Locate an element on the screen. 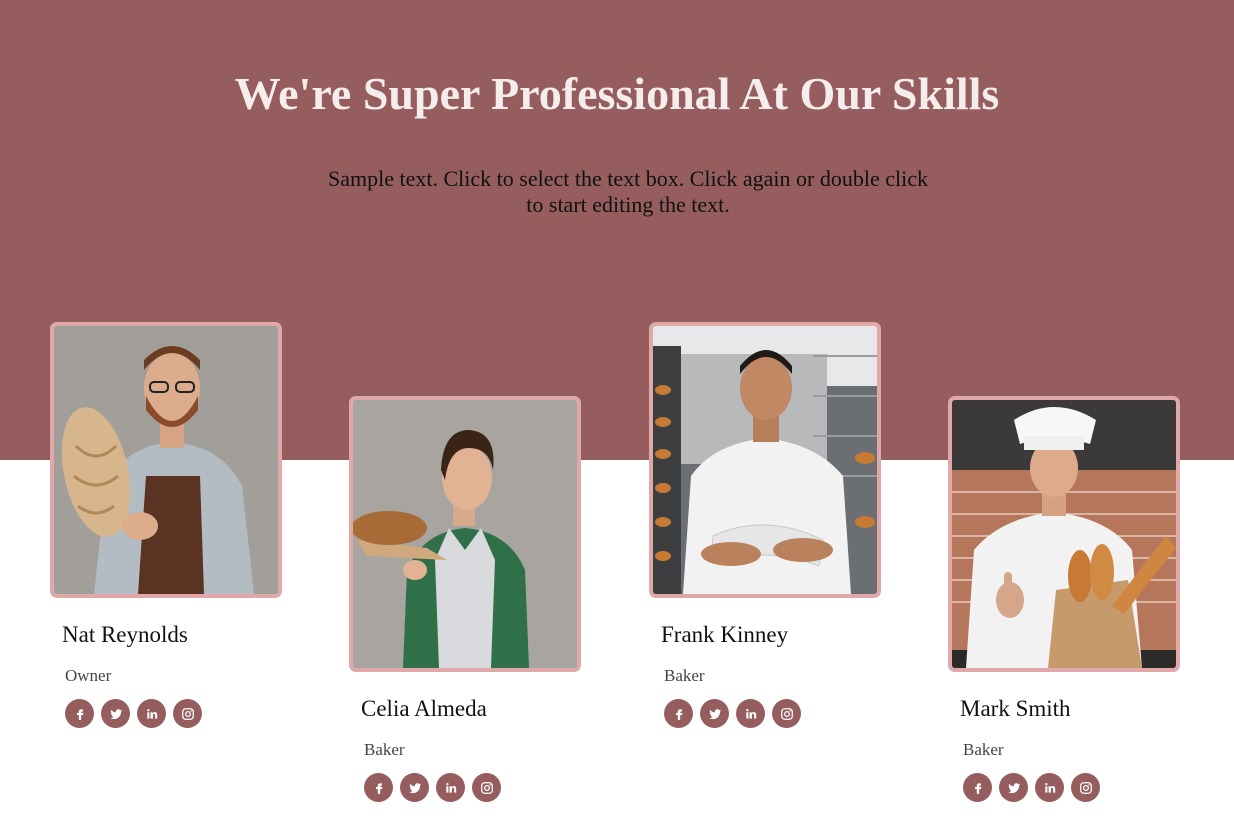 The width and height of the screenshot is (1234, 826). team-member-card: Nat Reynolds Owner is located at coordinates (166, 525).